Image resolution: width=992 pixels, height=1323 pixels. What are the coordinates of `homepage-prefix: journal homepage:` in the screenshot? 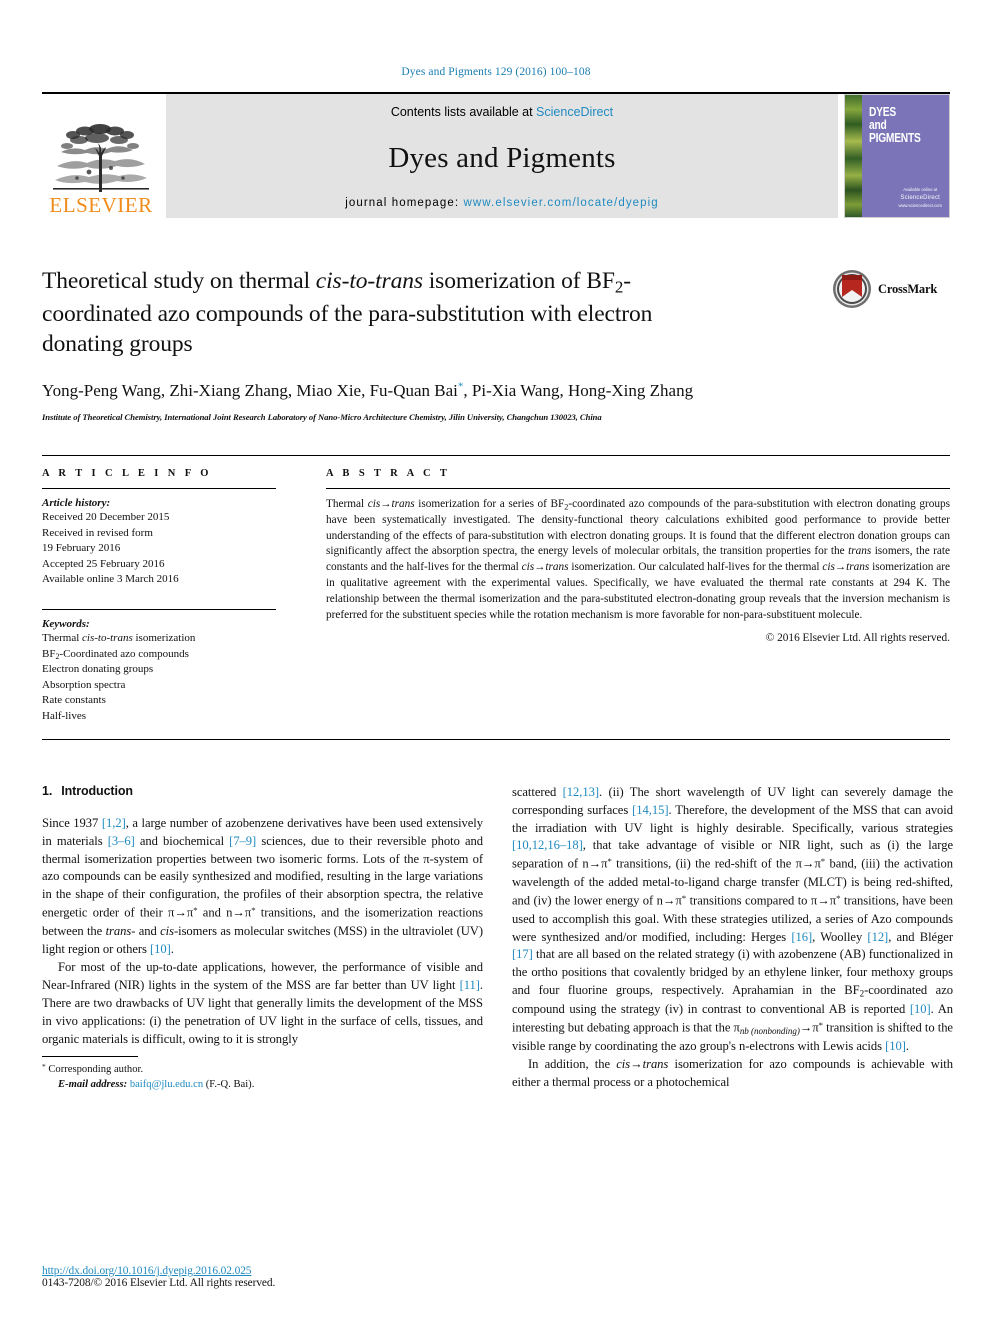 It's located at (404, 203).